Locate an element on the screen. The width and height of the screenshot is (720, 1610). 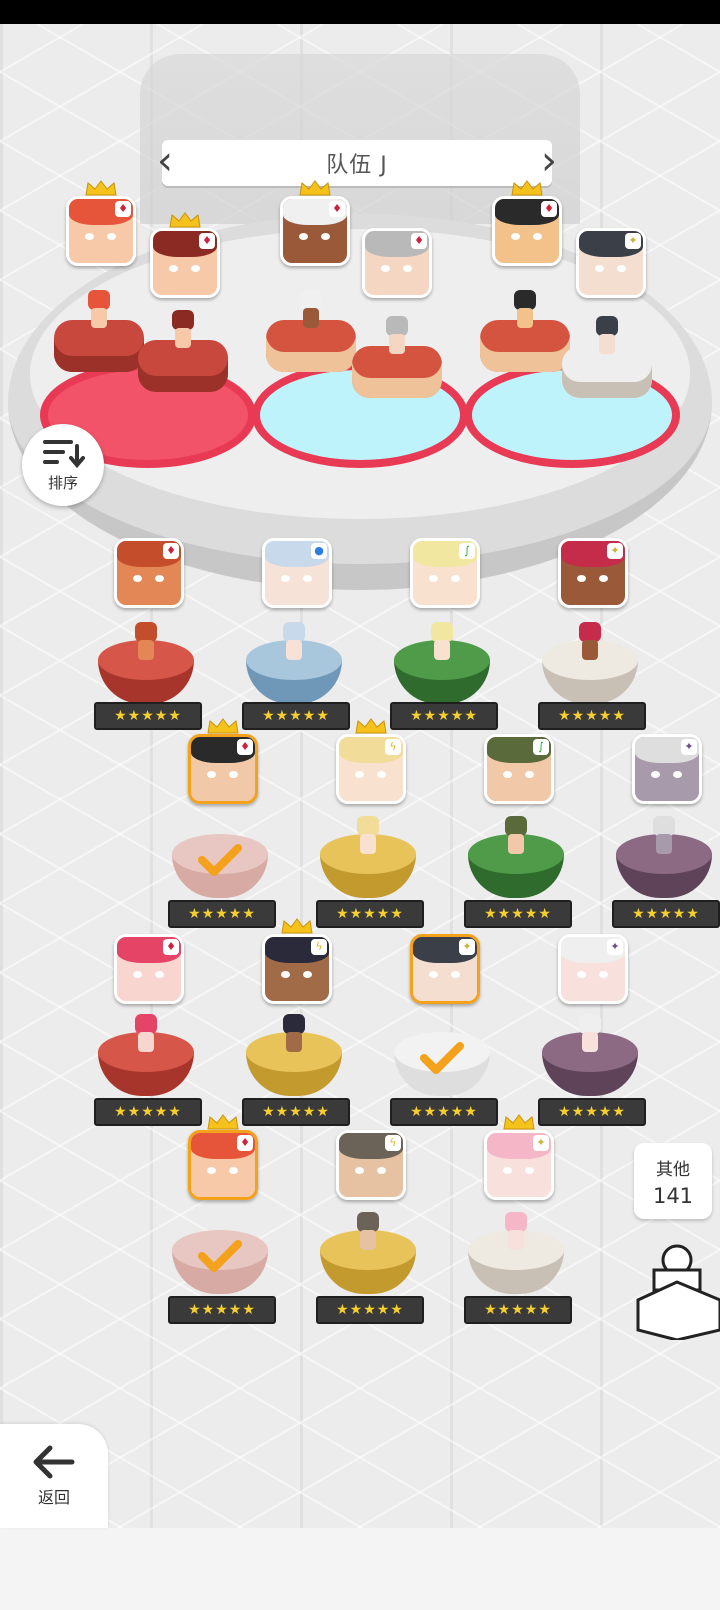
back-button: 返回 is located at coordinates (54, 1476).